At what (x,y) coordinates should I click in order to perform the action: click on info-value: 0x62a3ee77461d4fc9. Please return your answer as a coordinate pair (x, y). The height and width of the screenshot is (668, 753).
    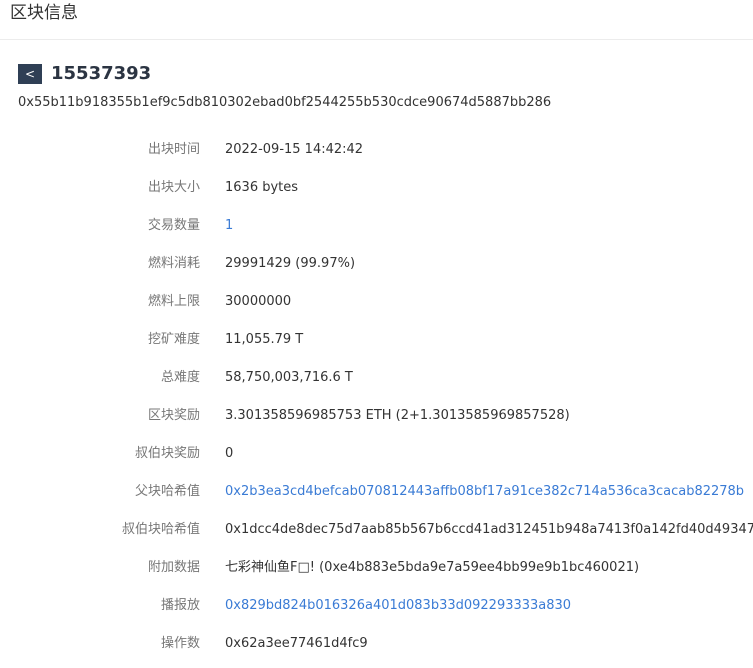
    Looking at the image, I should click on (296, 643).